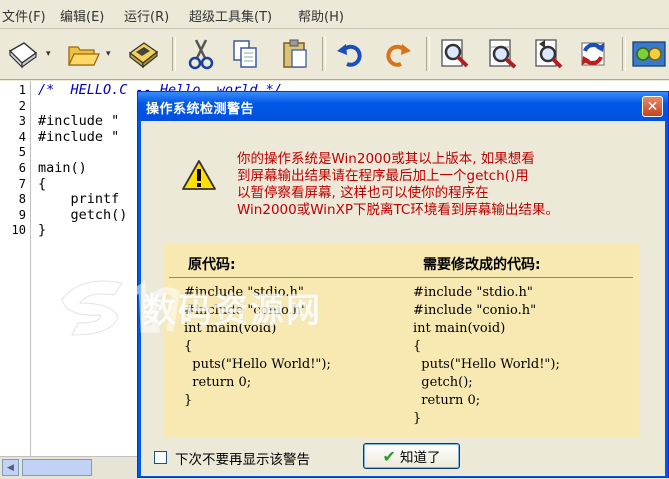 The width and height of the screenshot is (669, 479). I want to click on modified-code-line: puts("Hello World!");, so click(486, 364).